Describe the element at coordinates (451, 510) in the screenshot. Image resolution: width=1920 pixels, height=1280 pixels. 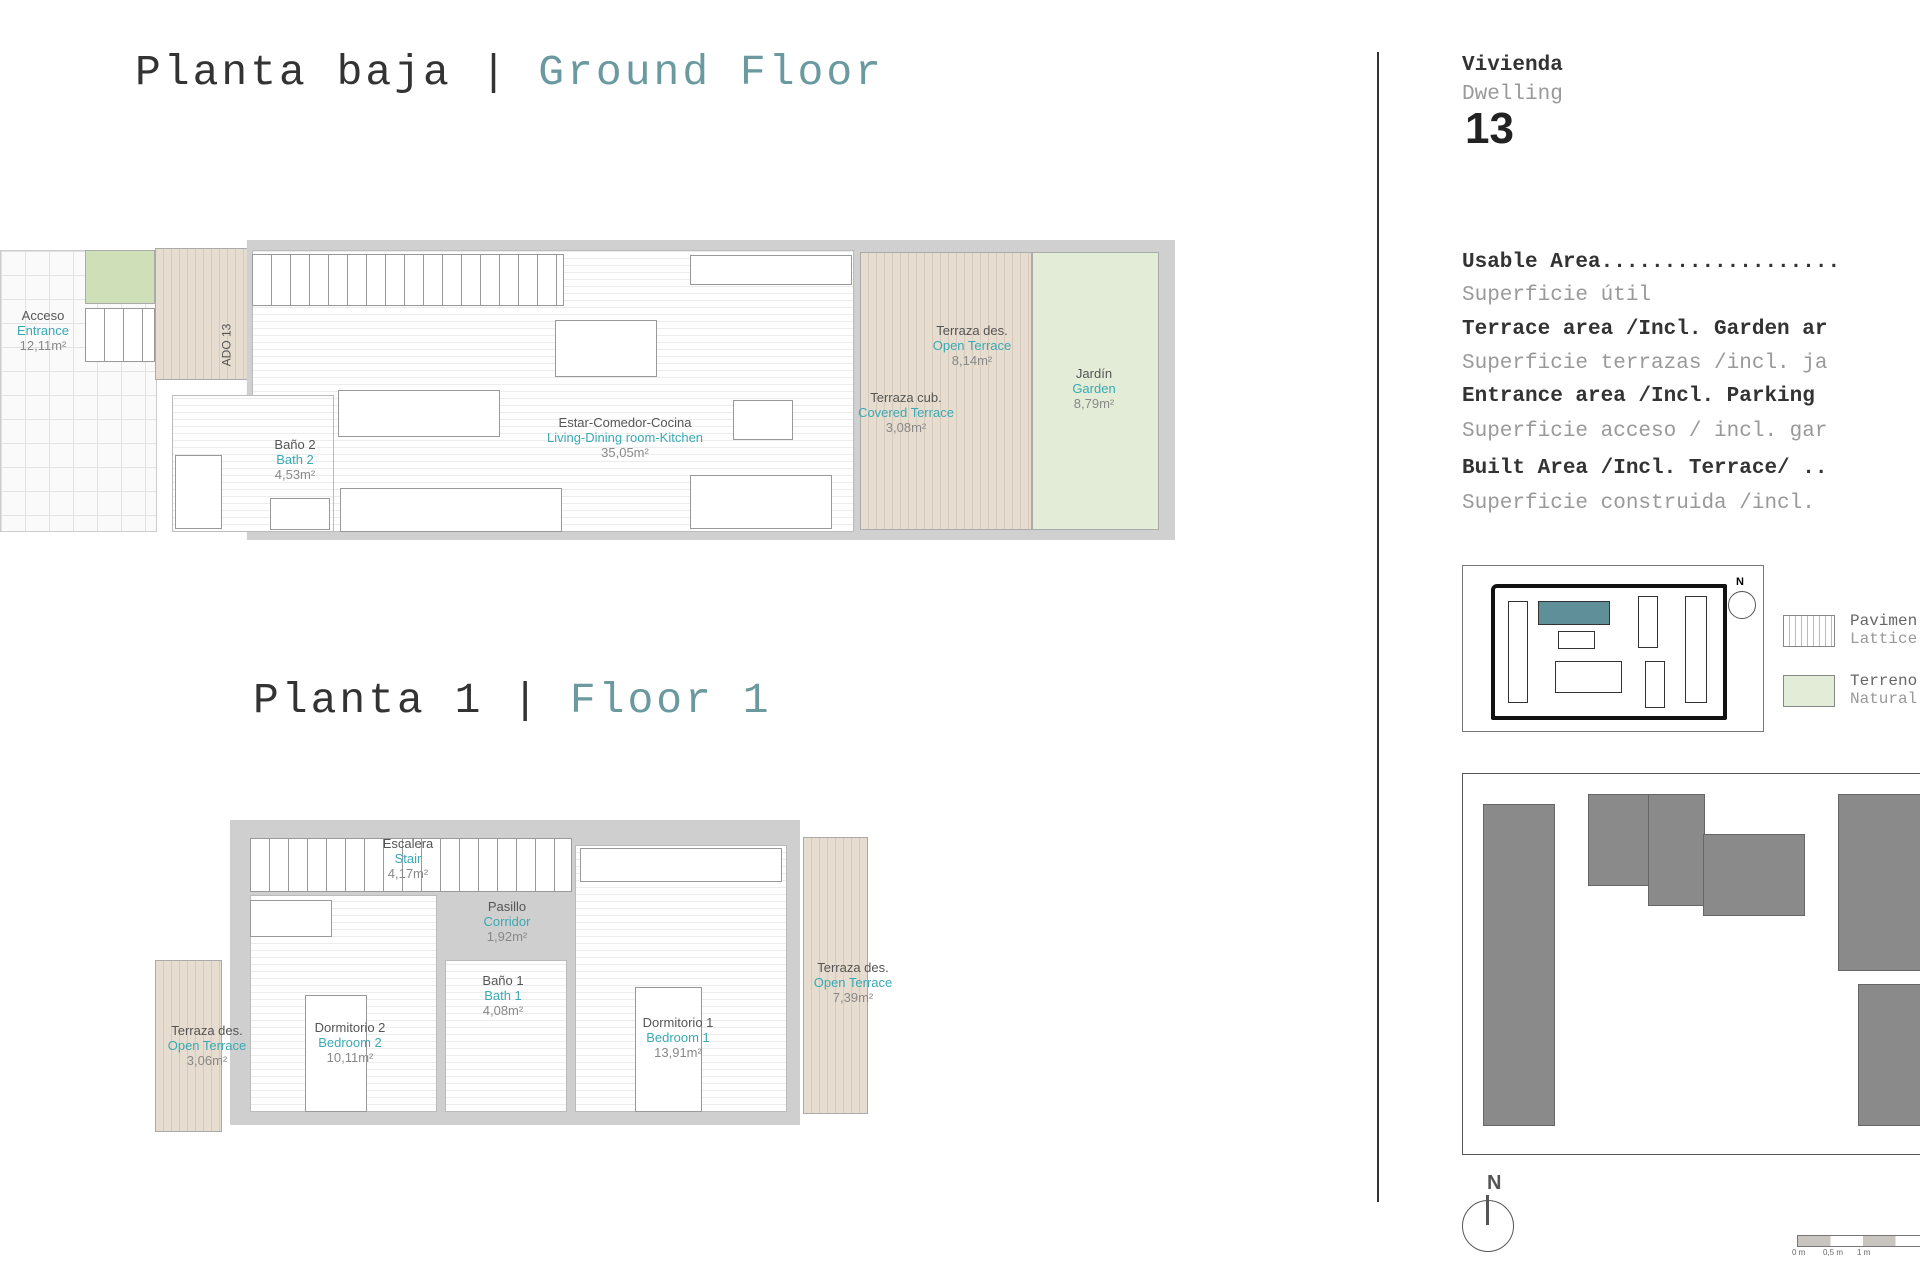
I see `cabinet` at that location.